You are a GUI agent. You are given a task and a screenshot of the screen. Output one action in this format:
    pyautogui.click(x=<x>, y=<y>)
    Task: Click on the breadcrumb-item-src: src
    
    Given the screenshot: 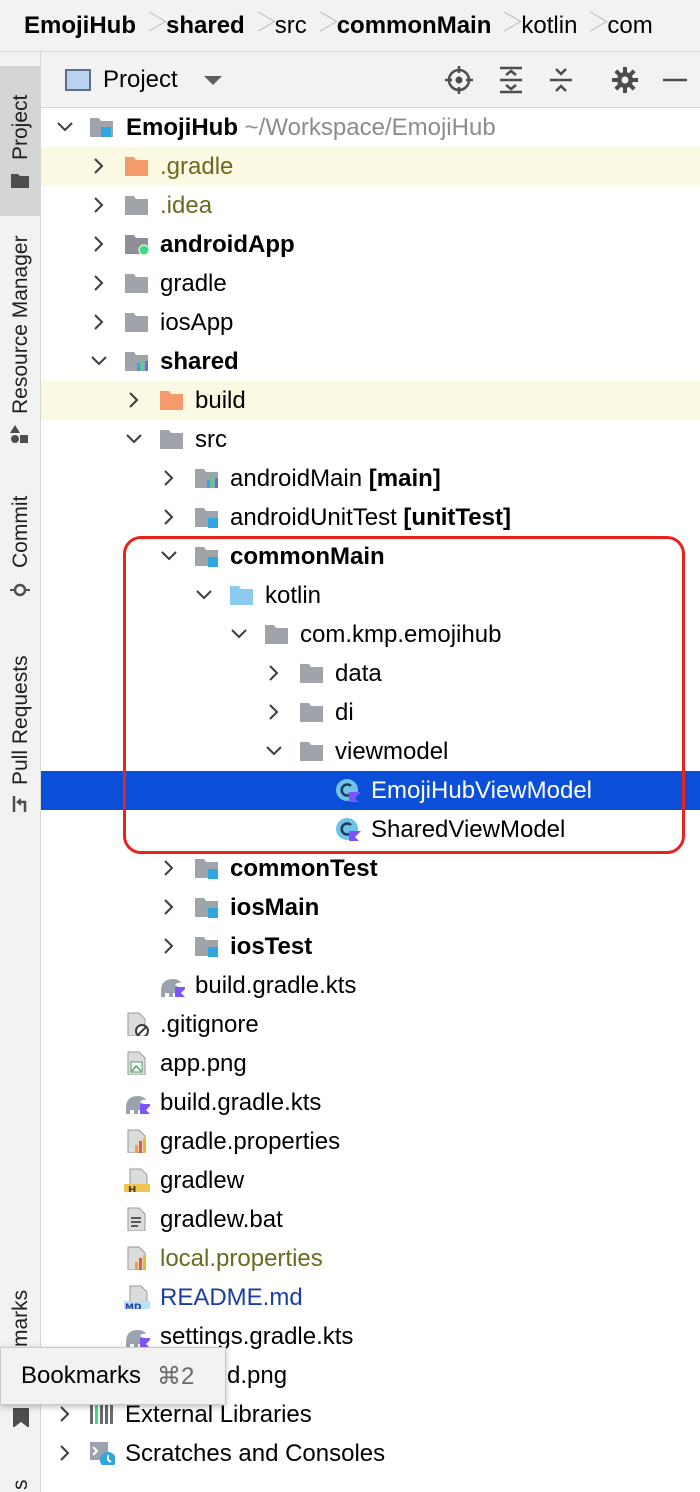 What is the action you would take?
    pyautogui.click(x=291, y=26)
    